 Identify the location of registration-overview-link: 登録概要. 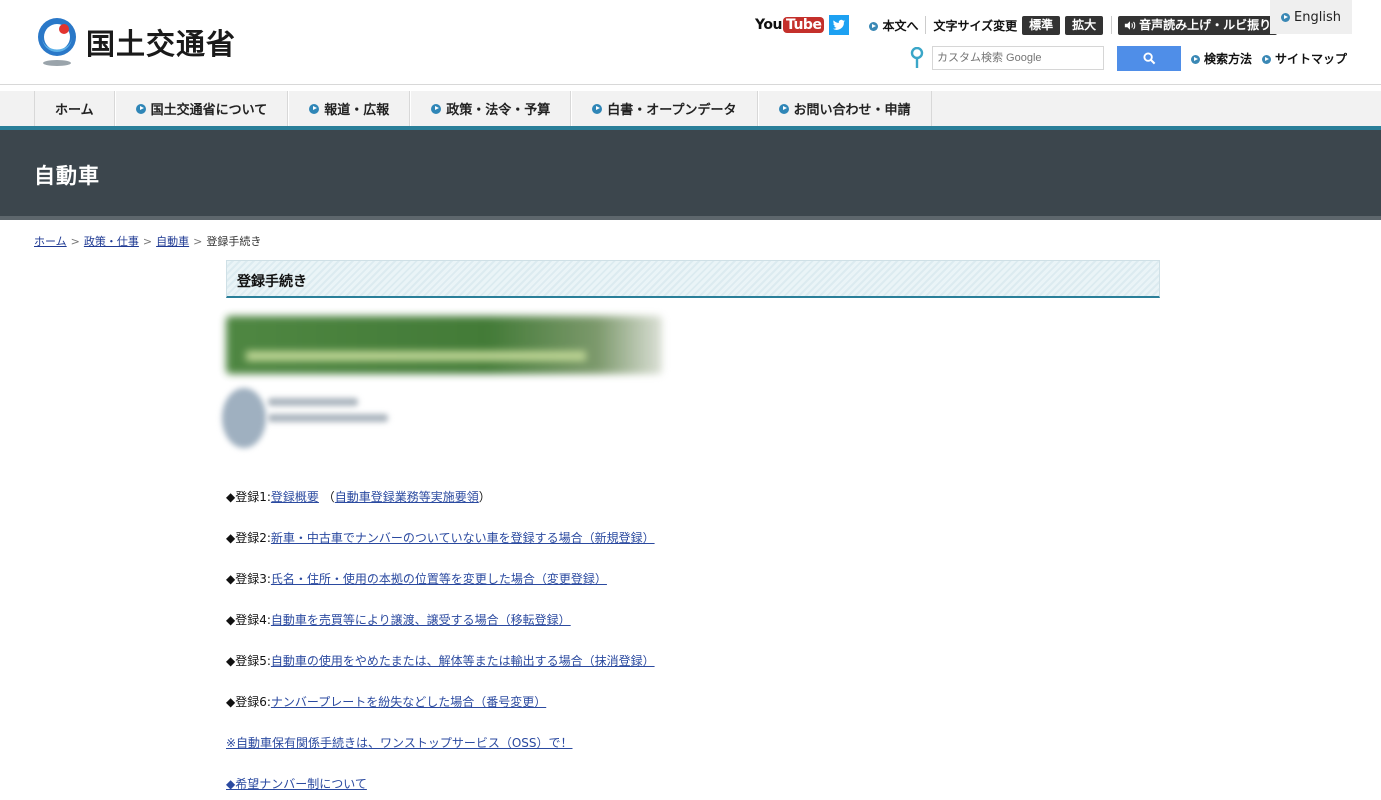
(295, 497).